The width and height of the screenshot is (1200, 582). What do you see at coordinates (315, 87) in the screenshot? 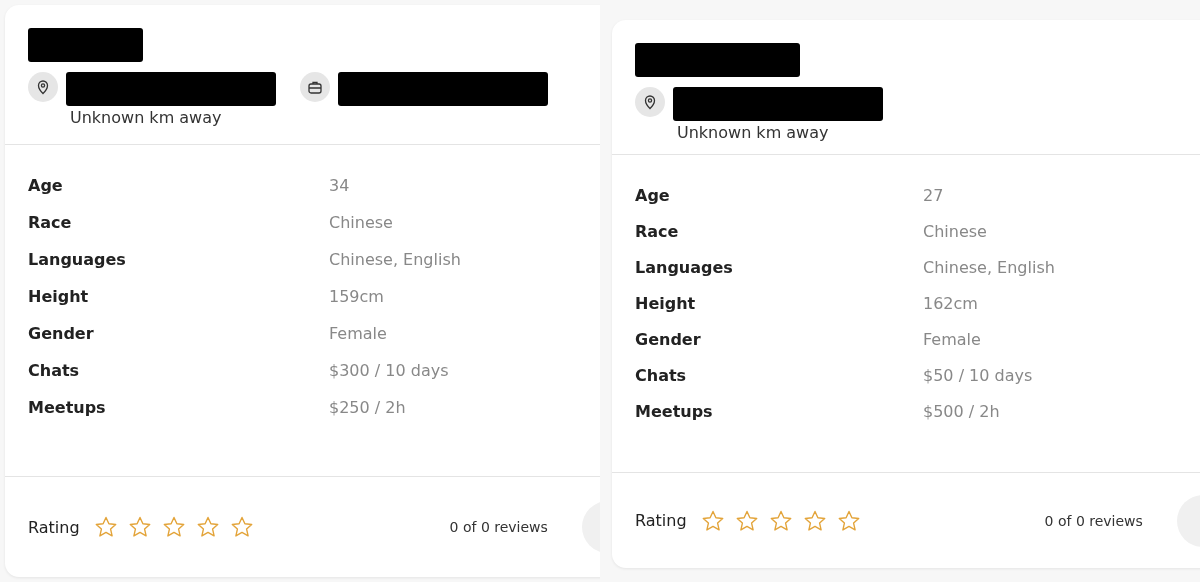
I see `briefcase-icon` at bounding box center [315, 87].